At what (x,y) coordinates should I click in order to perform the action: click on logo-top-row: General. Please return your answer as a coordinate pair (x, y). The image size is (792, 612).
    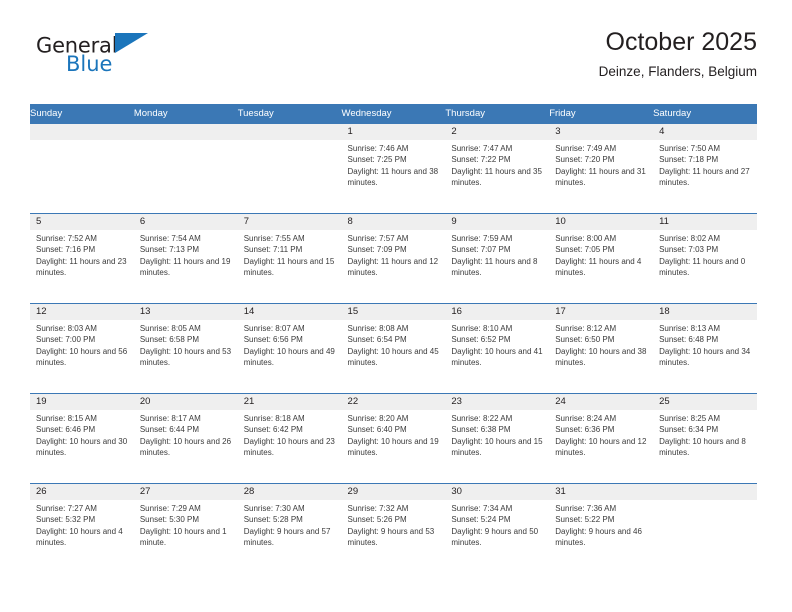
    Looking at the image, I should click on (126, 45).